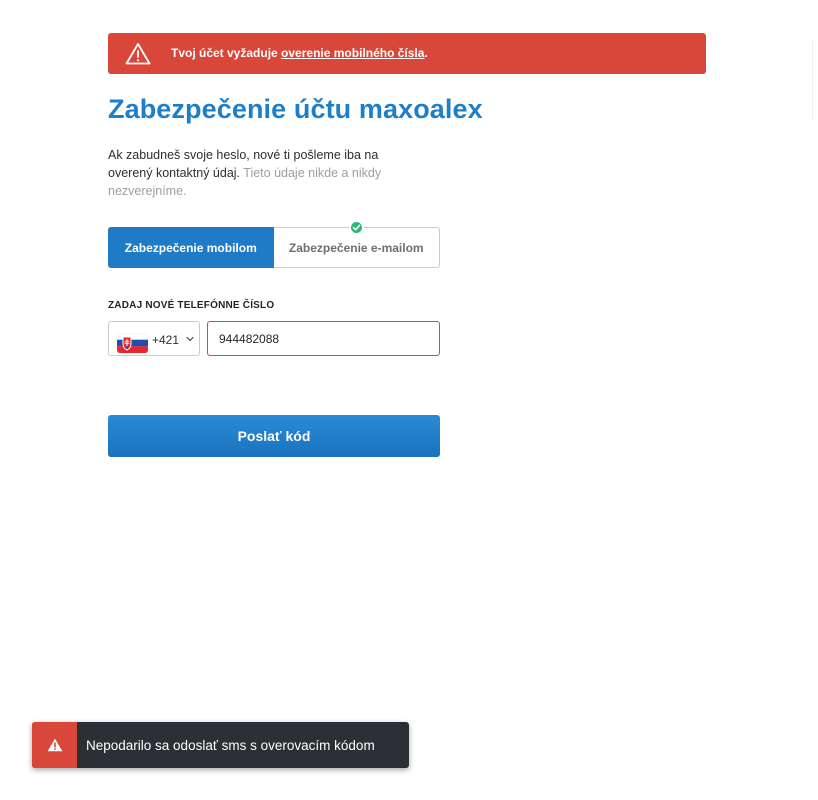 This screenshot has width=818, height=800. I want to click on tab-mobile-label: Zabezpečenie mobilom, so click(190, 247).